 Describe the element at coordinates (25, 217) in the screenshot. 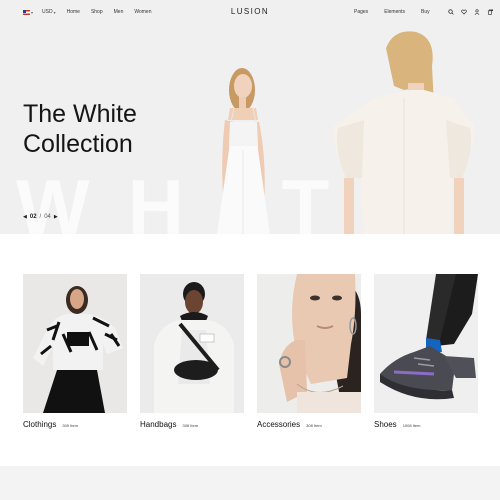

I see `prev-slide-icon: ◀` at that location.